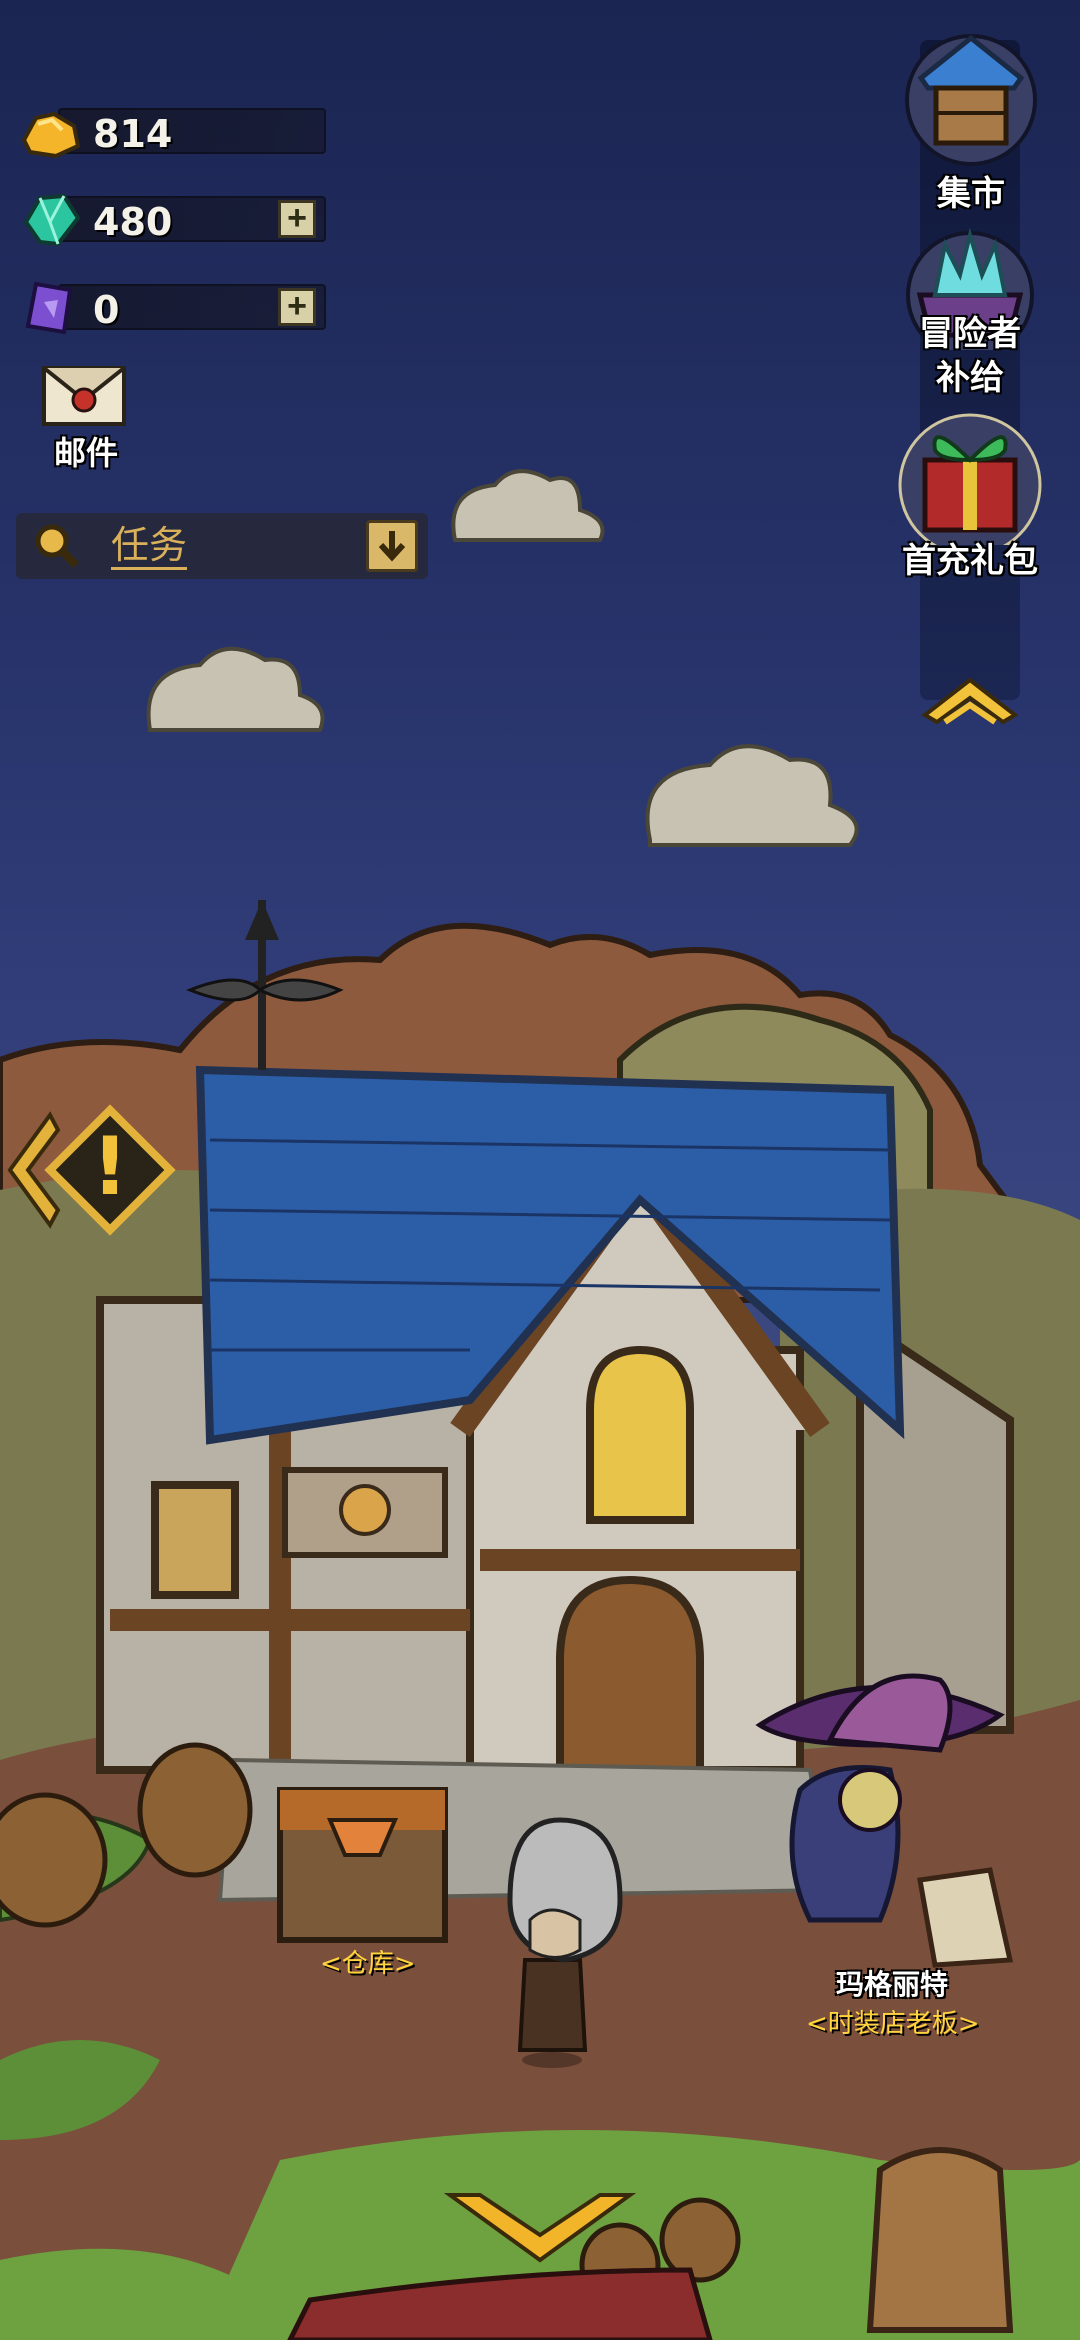 The width and height of the screenshot is (1080, 2340). Describe the element at coordinates (106, 310) in the screenshot. I see `card-value: 0` at that location.